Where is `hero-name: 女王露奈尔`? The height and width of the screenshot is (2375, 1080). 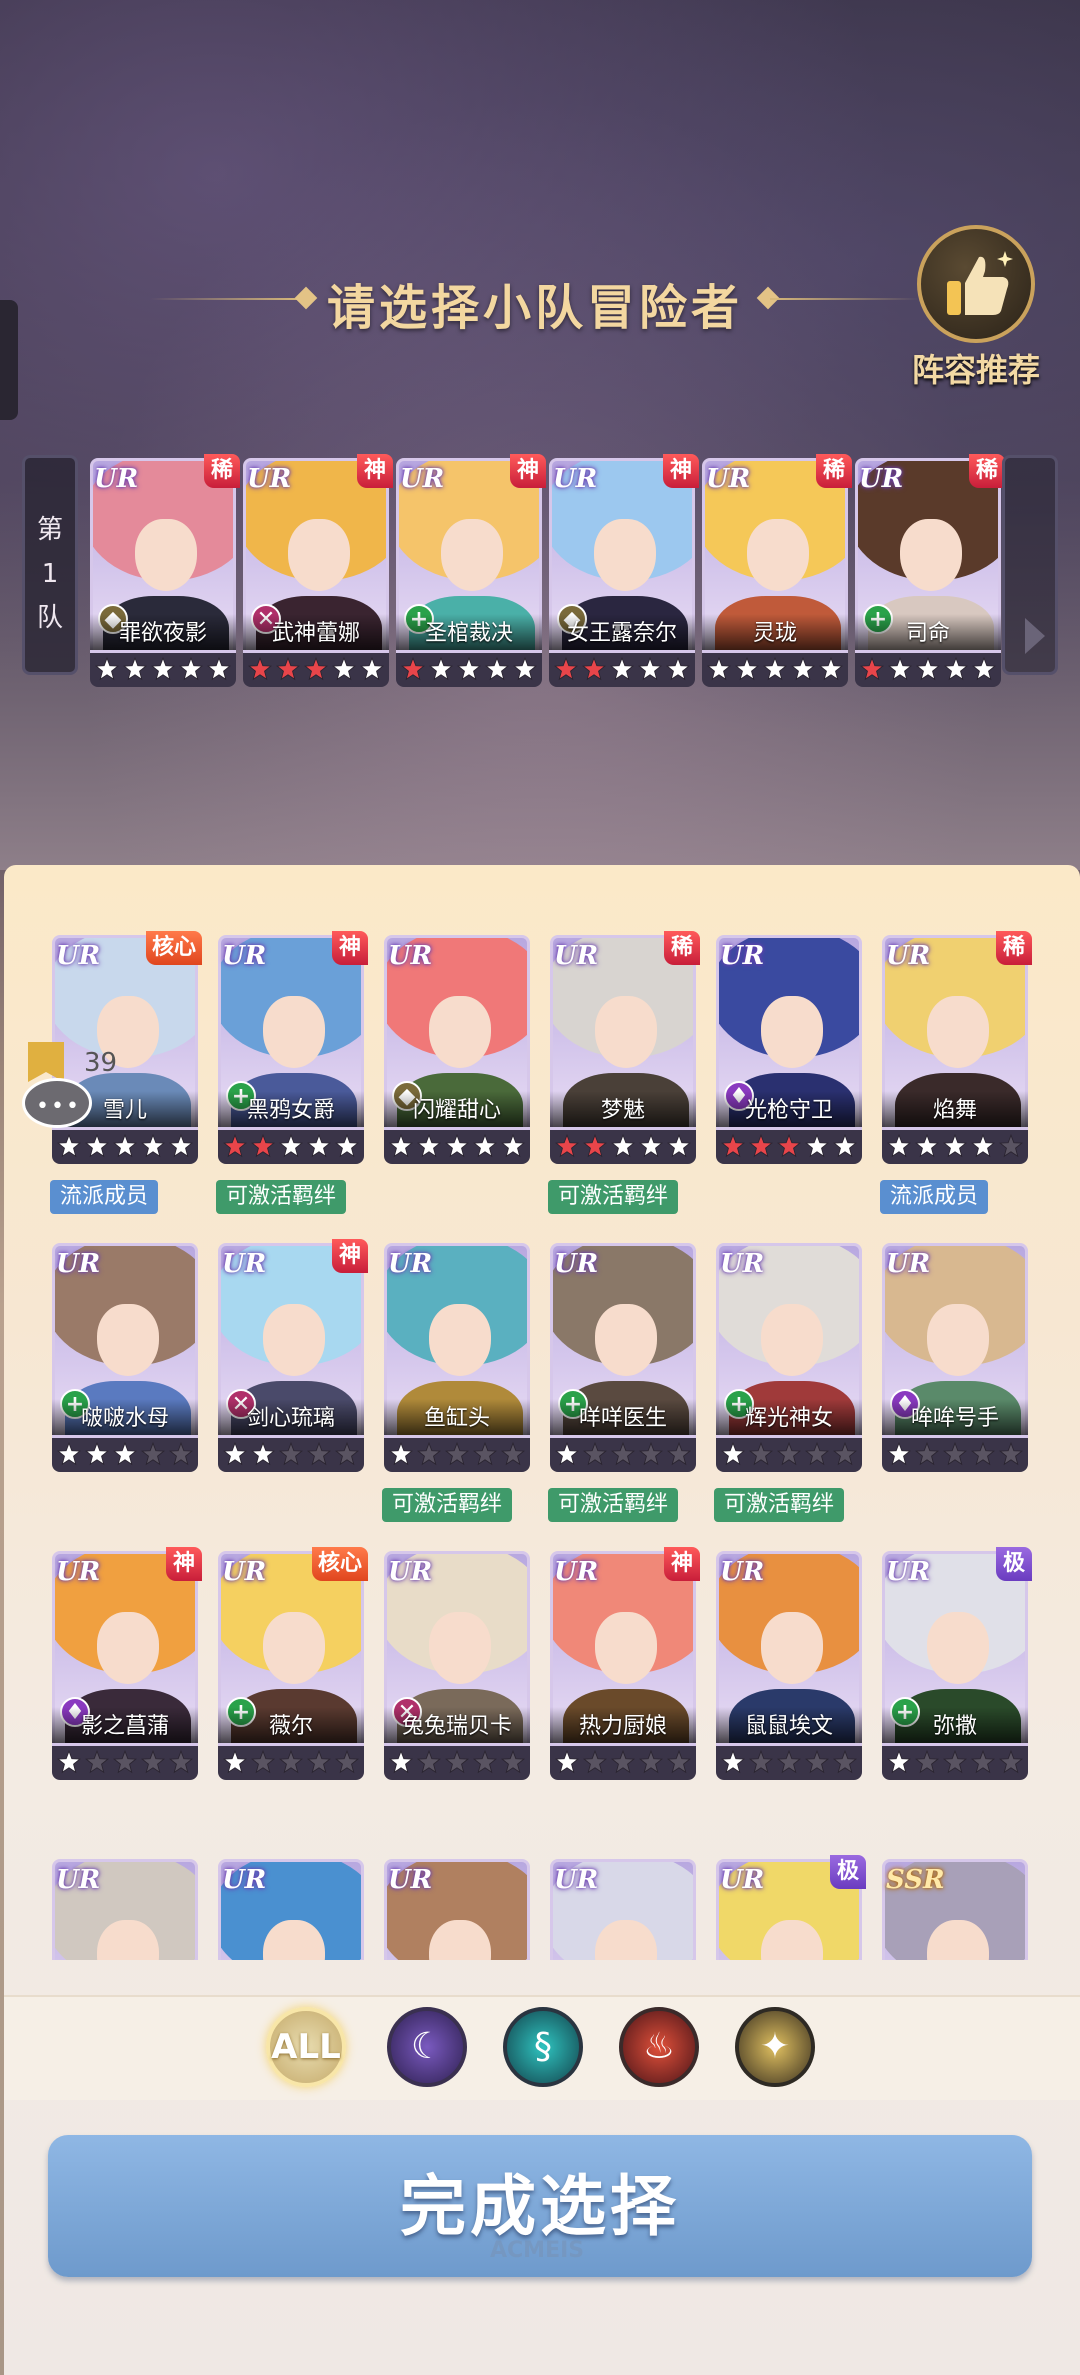 hero-name: 女王露奈尔 is located at coordinates (622, 632).